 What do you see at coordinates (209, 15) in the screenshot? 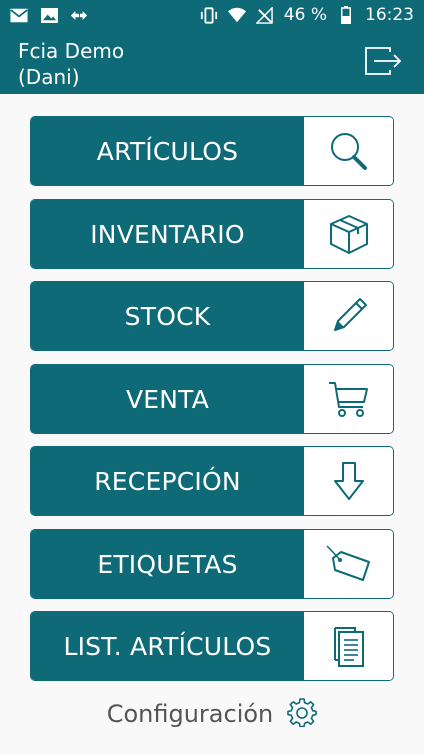
I see `vibrate-icon` at bounding box center [209, 15].